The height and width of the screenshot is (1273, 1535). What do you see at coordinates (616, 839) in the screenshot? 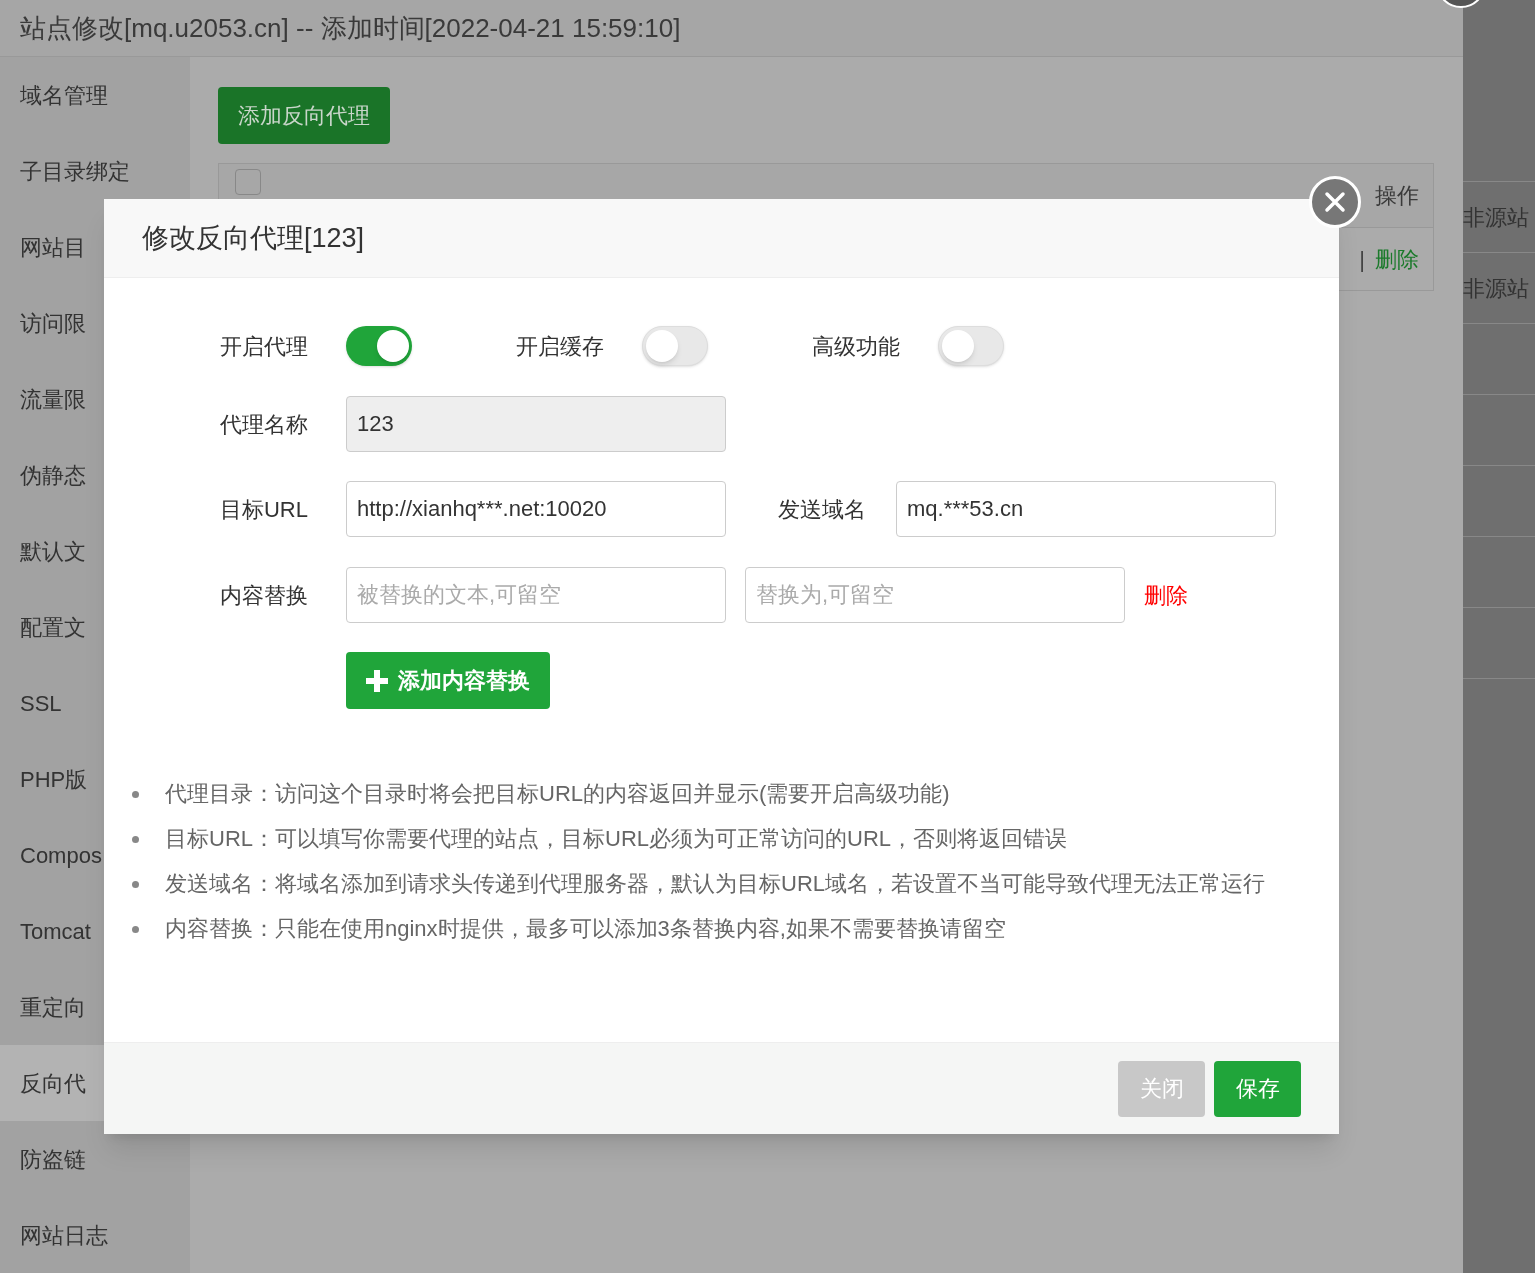
I see `note-text: 目标URL：可以填写你需要代理的站点，目标URL必须为可正常访问的URL，否则将返回错误` at bounding box center [616, 839].